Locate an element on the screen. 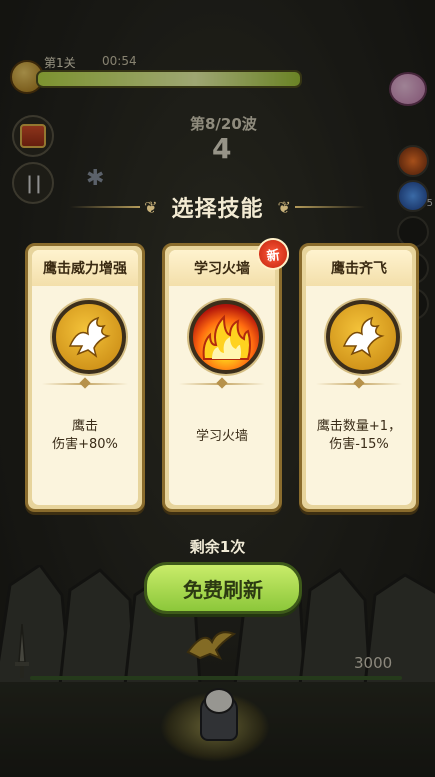 This screenshot has height=777, width=435. skill-card-title: 鹰击威力增强 is located at coordinates (85, 268).